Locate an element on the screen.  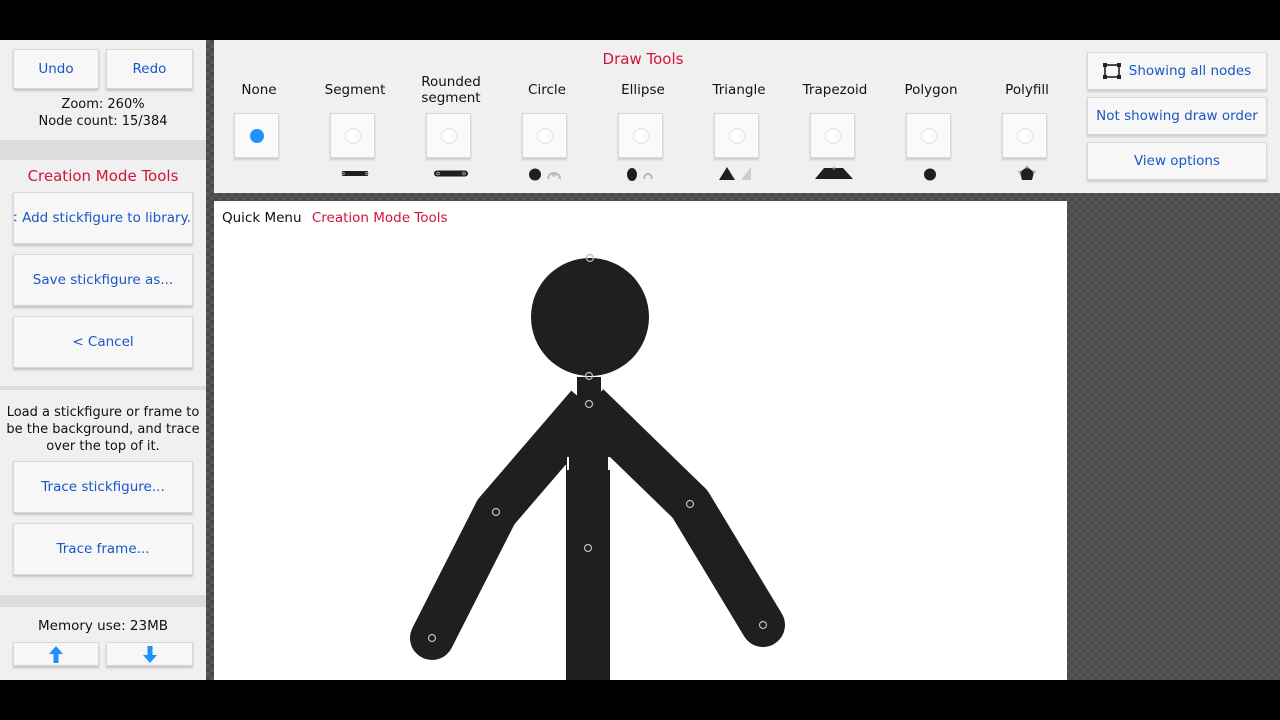
move-up-button is located at coordinates (56, 654).